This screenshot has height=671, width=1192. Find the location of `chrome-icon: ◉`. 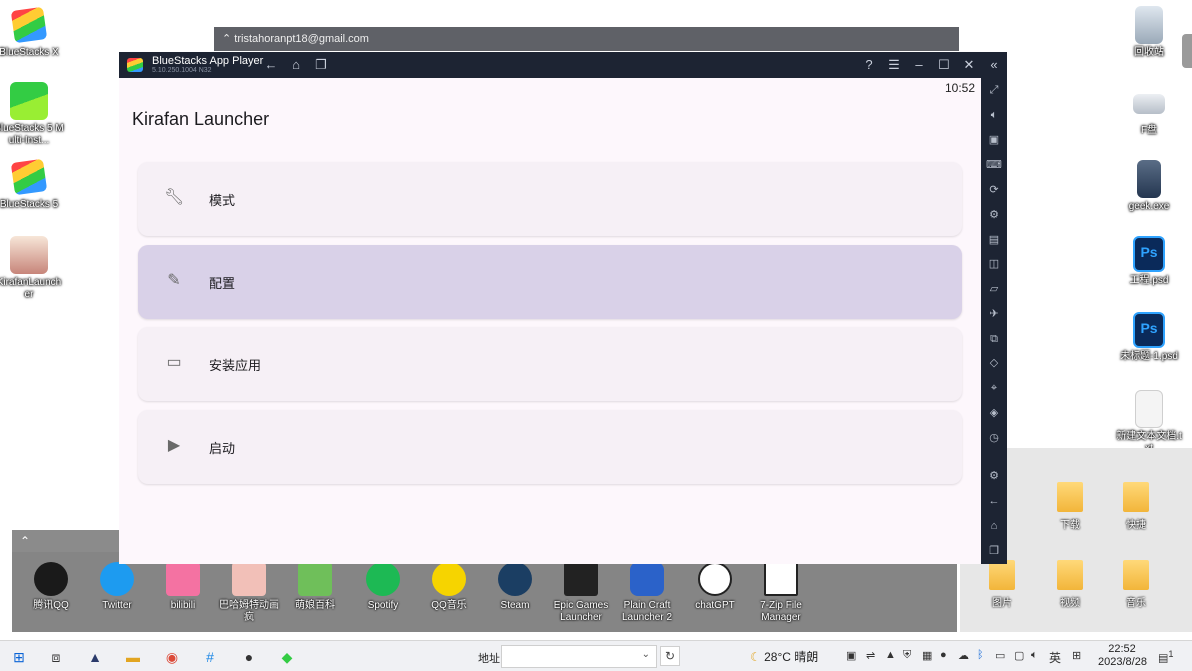

chrome-icon: ◉ is located at coordinates (172, 657).